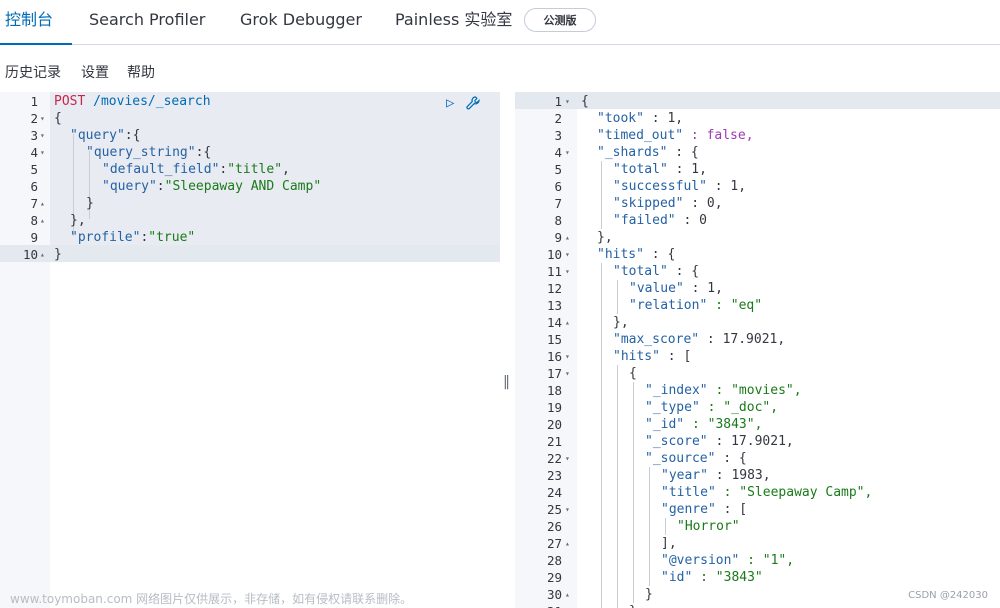  I want to click on json-key: "max_score", so click(656, 339).